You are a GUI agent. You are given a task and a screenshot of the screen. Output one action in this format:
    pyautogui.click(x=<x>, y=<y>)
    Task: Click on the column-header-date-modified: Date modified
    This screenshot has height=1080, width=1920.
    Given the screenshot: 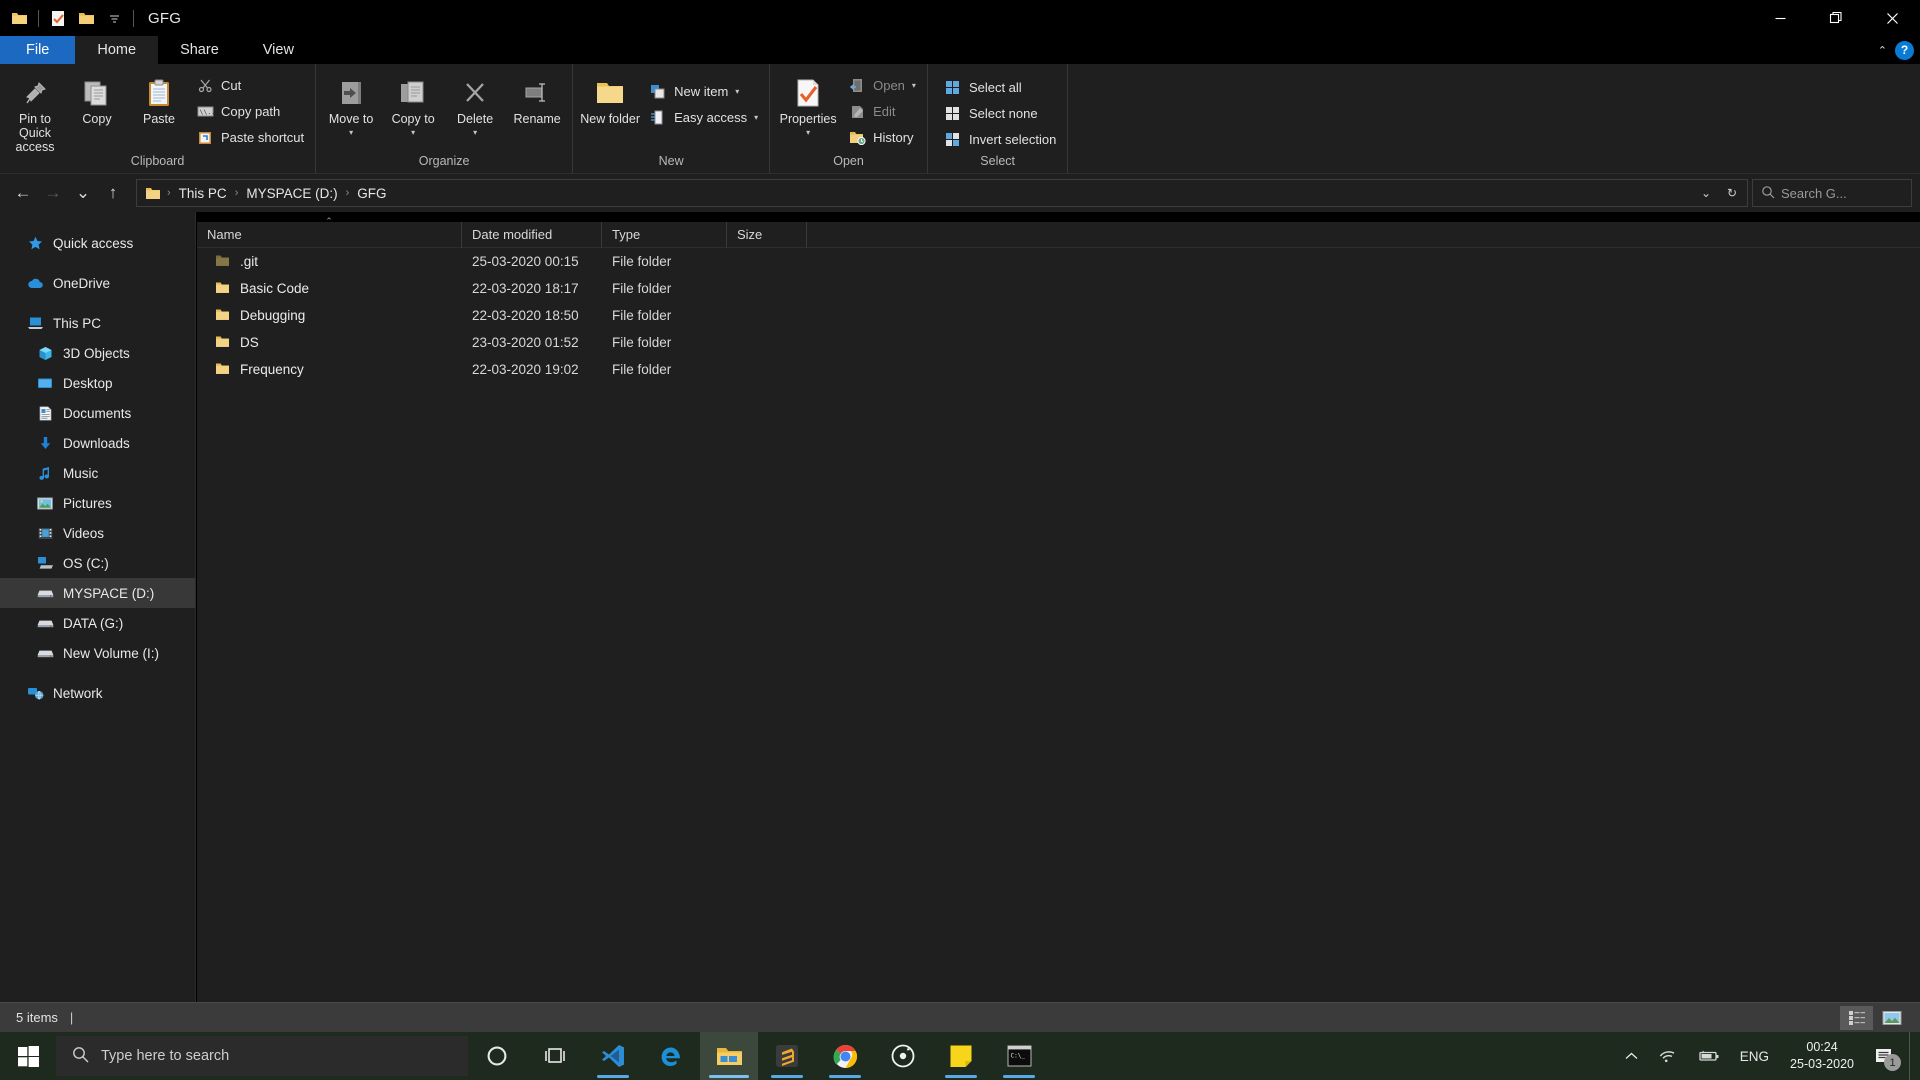 What is the action you would take?
    pyautogui.click(x=532, y=234)
    